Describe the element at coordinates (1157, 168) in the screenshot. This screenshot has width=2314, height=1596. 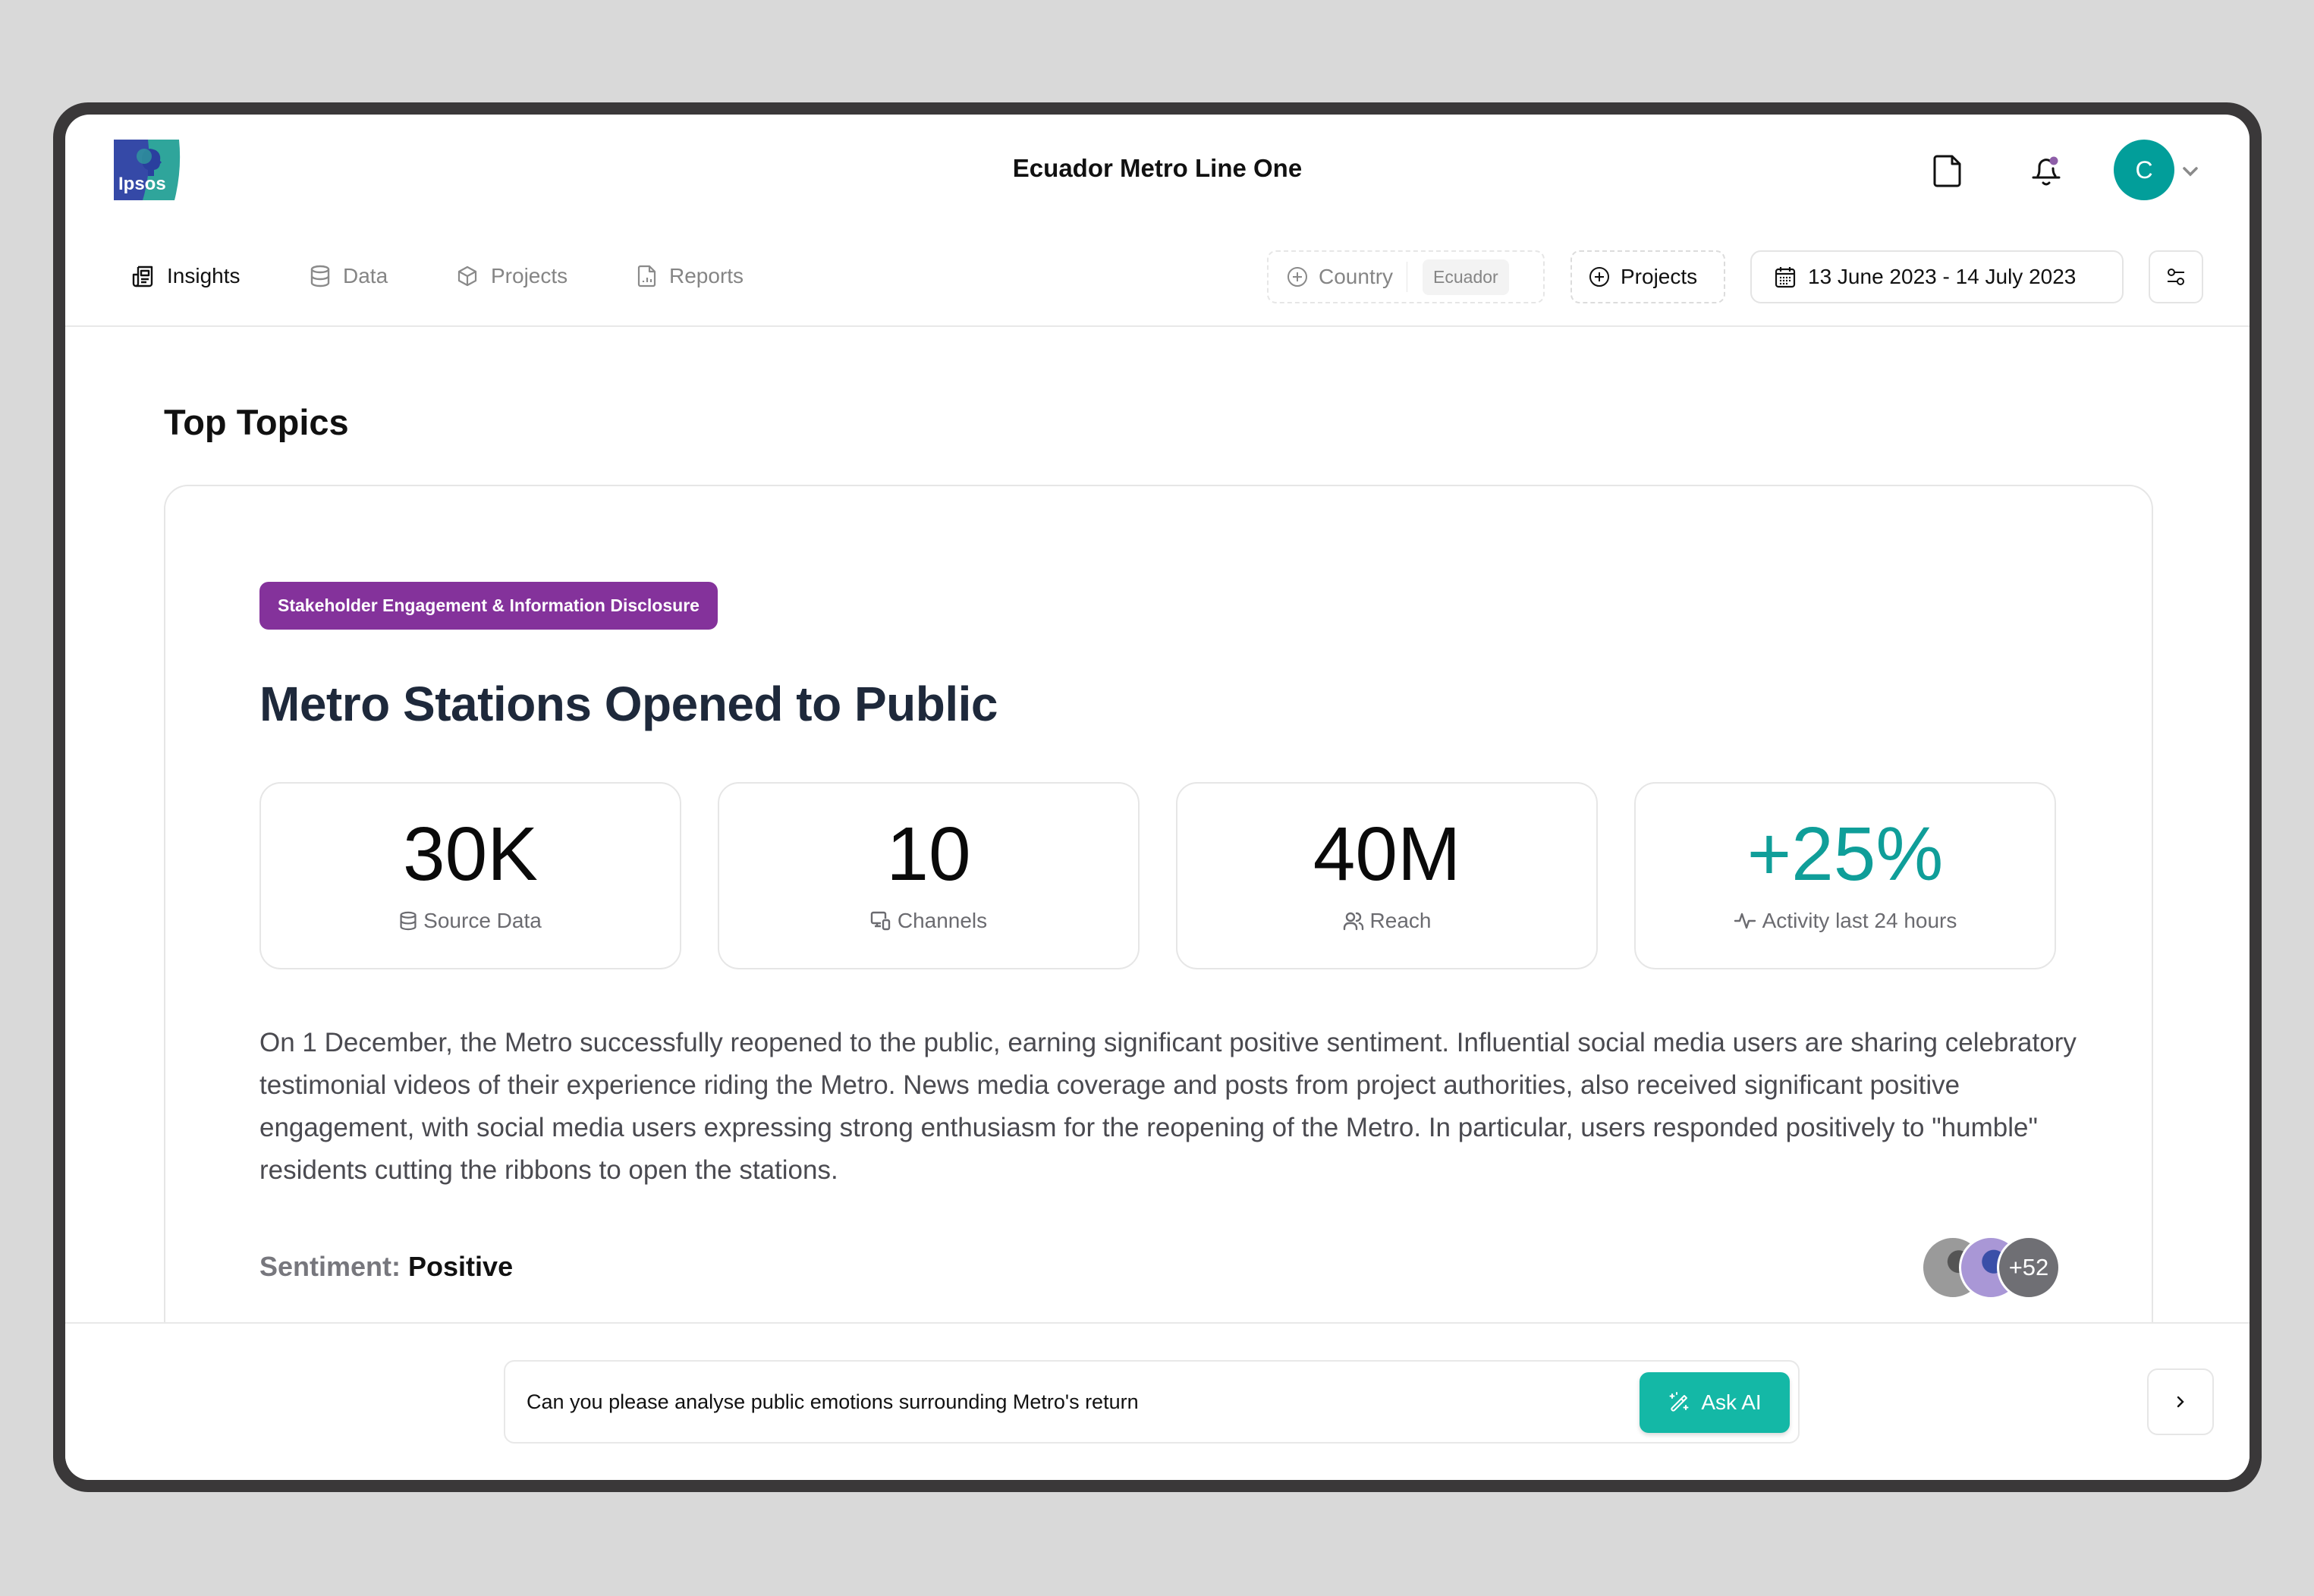
I see `project-title: Ecuador Metro Line One` at that location.